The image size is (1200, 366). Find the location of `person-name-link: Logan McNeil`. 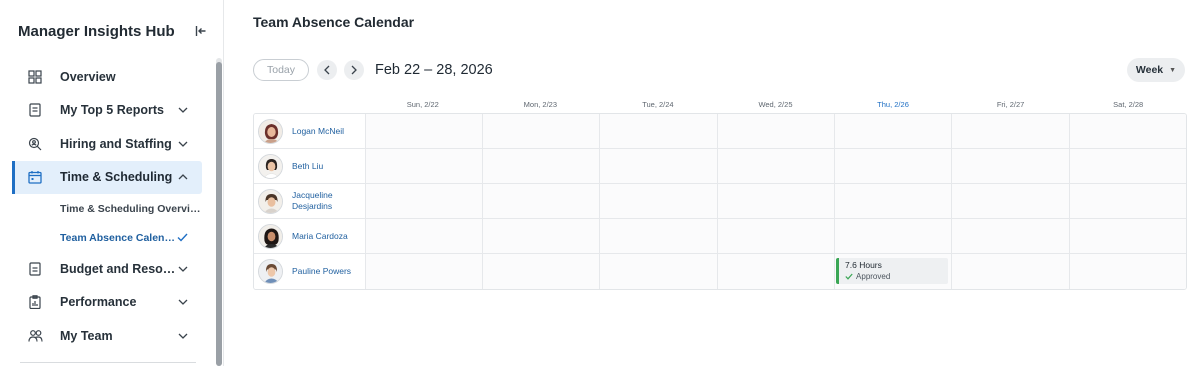

person-name-link: Logan McNeil is located at coordinates (318, 131).